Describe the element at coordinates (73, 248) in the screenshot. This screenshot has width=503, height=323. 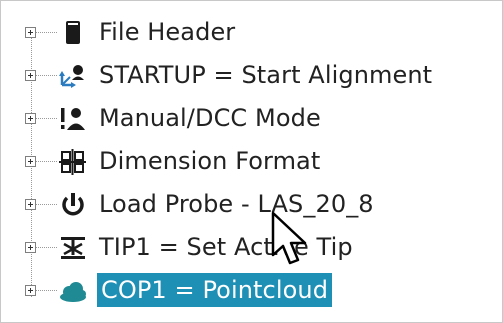
I see `set-tip-icon` at that location.